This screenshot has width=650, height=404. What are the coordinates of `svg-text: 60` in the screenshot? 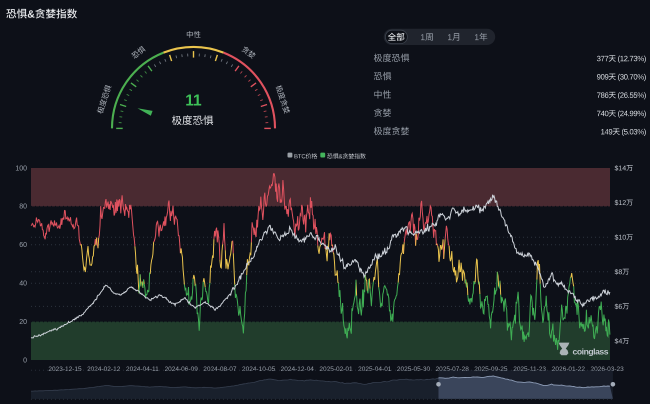 It's located at (23, 245).